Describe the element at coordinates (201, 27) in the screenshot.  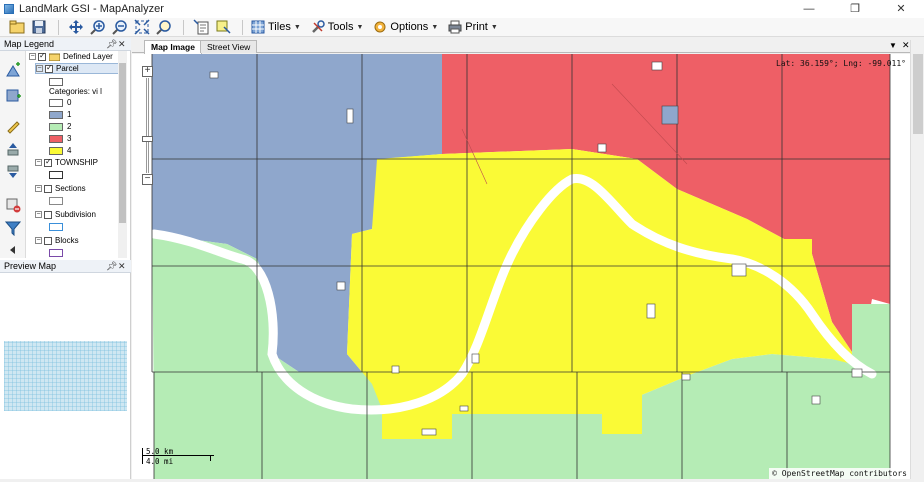
I see `identify-icon` at that location.